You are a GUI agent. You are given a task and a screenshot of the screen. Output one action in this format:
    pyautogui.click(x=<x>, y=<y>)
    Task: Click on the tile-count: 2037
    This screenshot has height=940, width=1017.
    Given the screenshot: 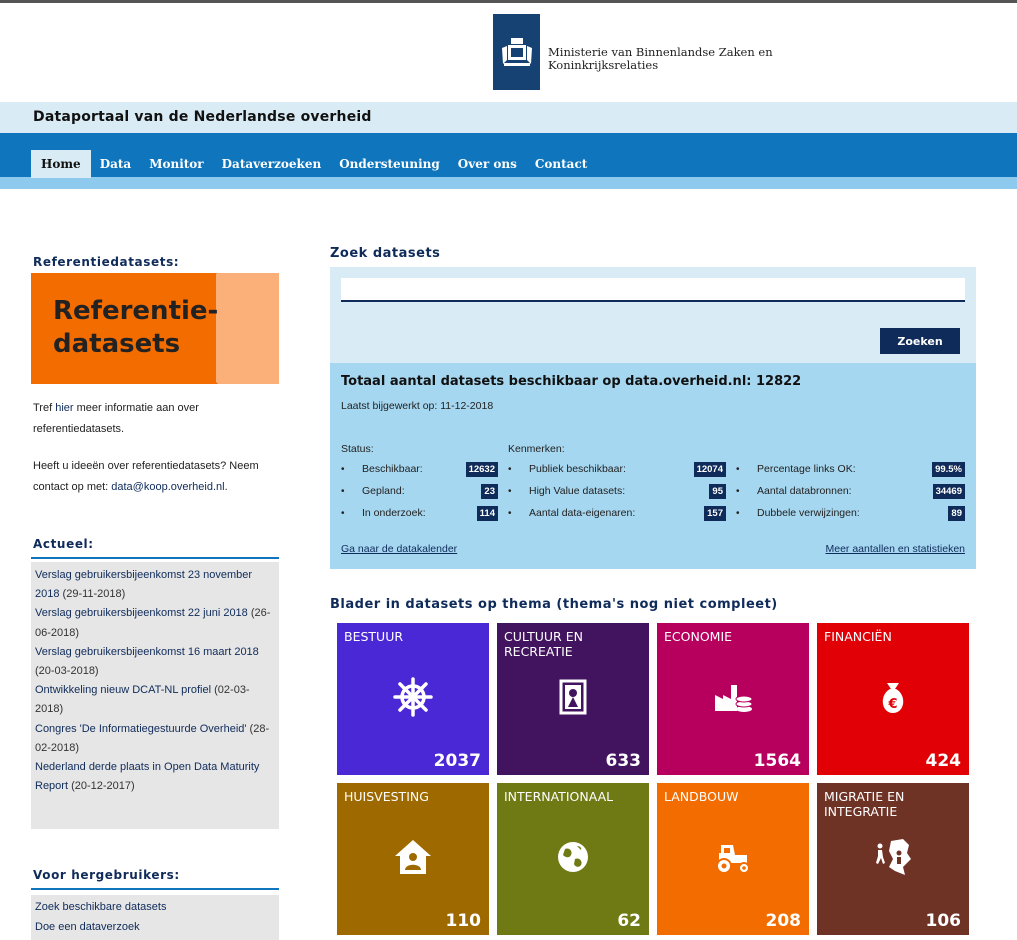 What is the action you would take?
    pyautogui.click(x=457, y=761)
    